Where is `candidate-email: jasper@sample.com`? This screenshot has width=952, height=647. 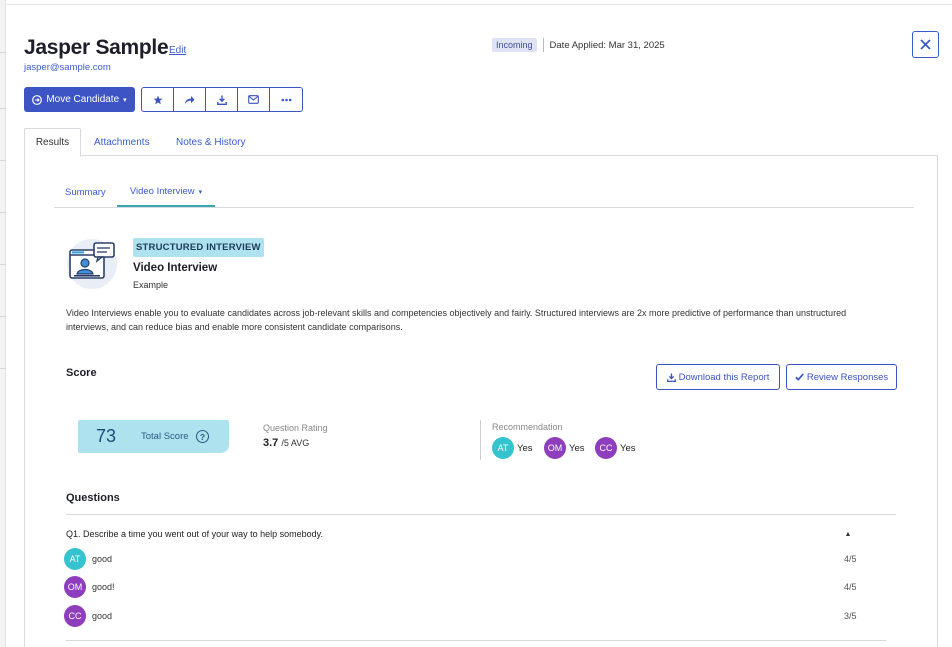 candidate-email: jasper@sample.com is located at coordinates (67, 67).